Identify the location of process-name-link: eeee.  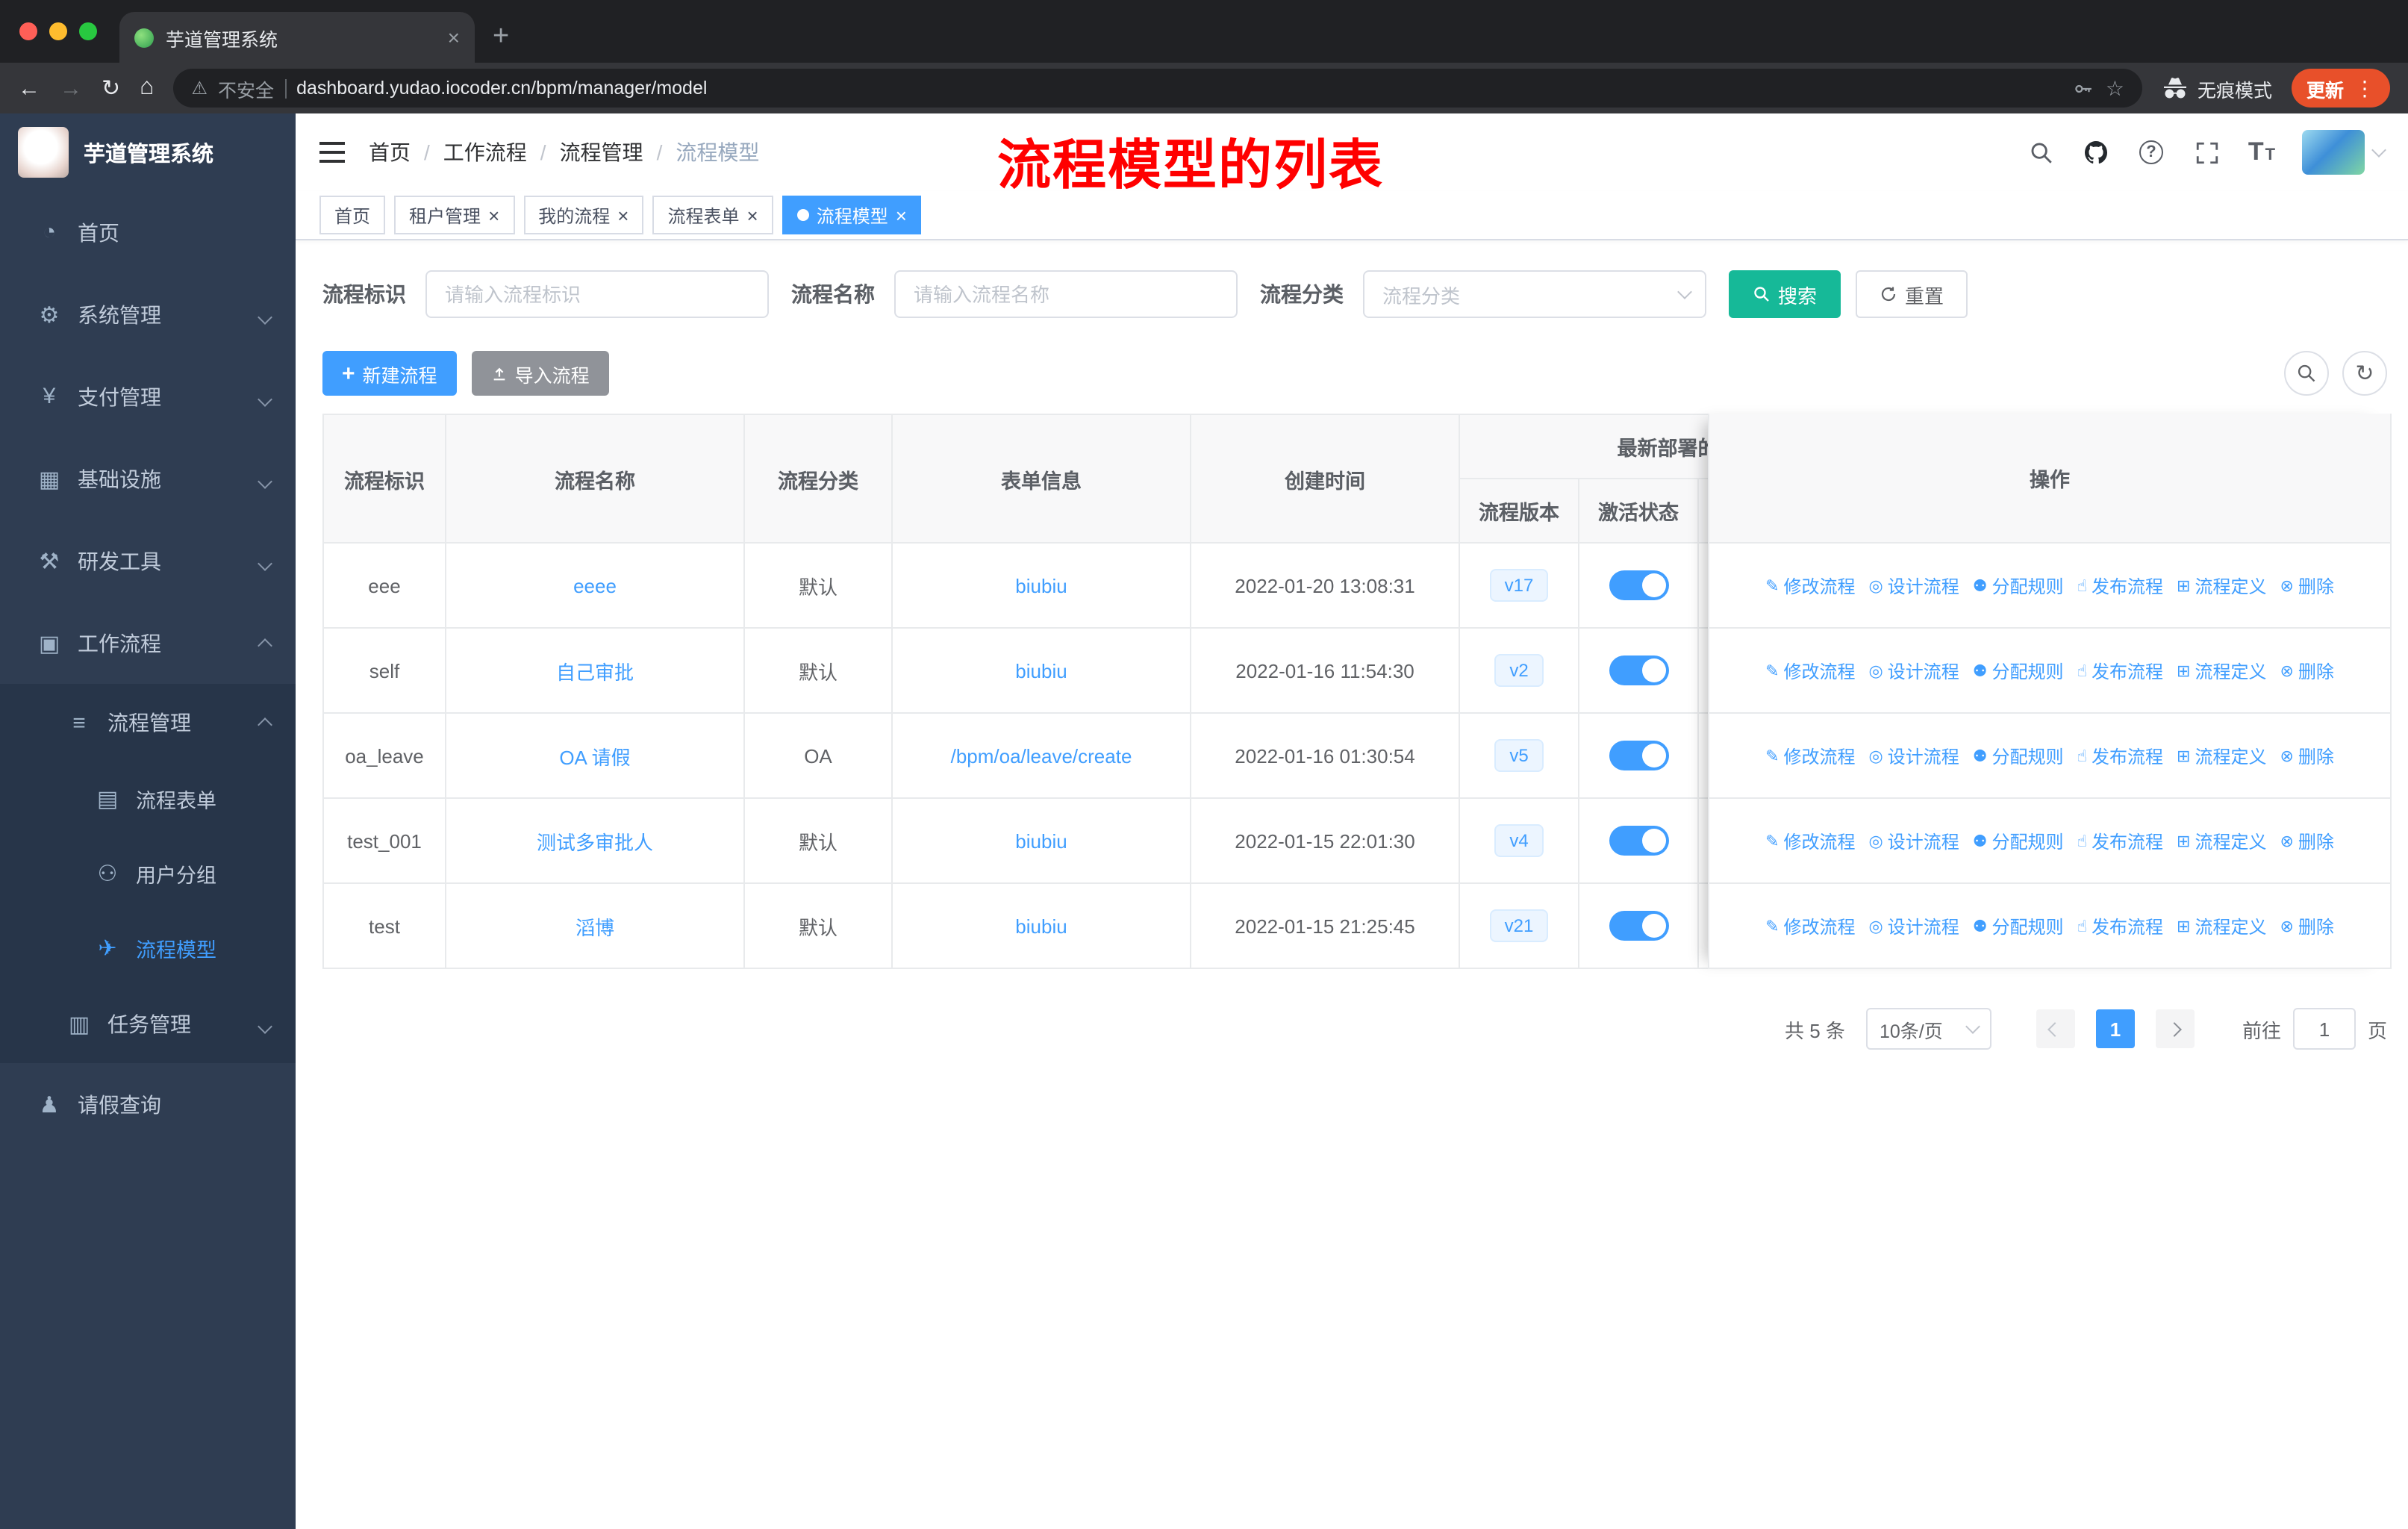
(595, 585).